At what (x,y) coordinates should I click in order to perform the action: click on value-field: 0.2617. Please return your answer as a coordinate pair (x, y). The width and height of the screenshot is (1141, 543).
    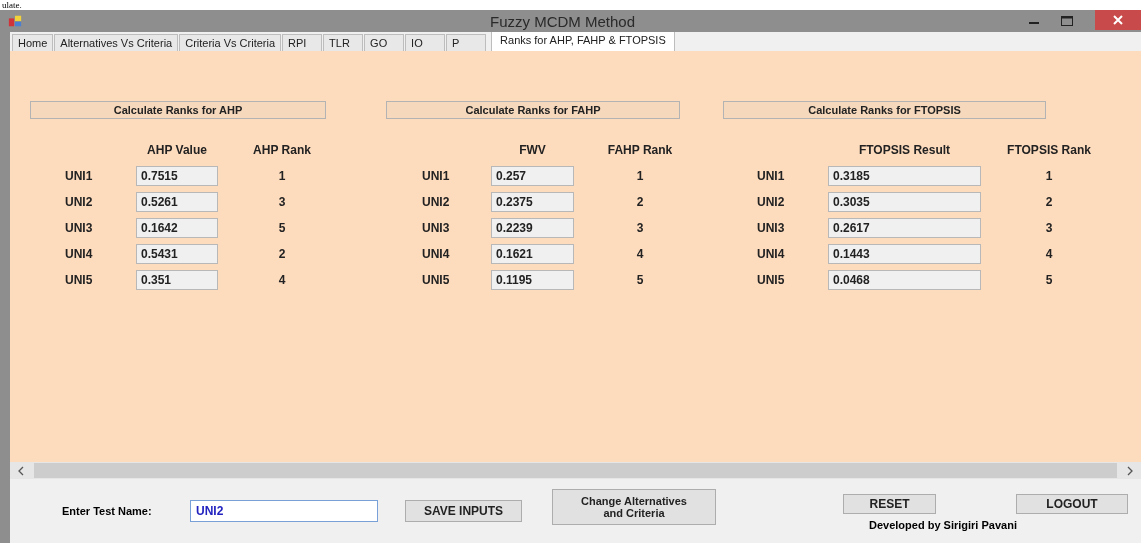
    Looking at the image, I should click on (904, 228).